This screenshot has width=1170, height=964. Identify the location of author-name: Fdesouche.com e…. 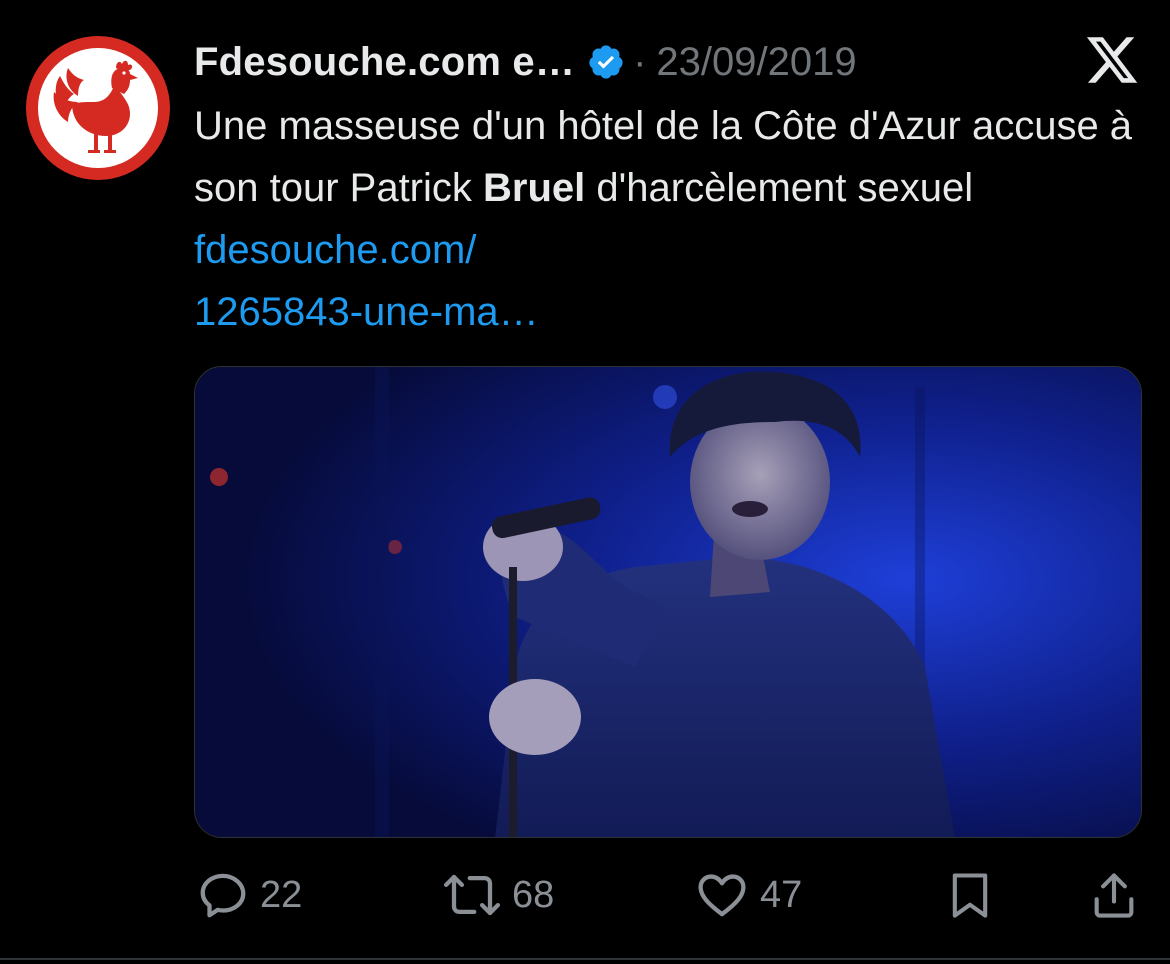
(384, 62).